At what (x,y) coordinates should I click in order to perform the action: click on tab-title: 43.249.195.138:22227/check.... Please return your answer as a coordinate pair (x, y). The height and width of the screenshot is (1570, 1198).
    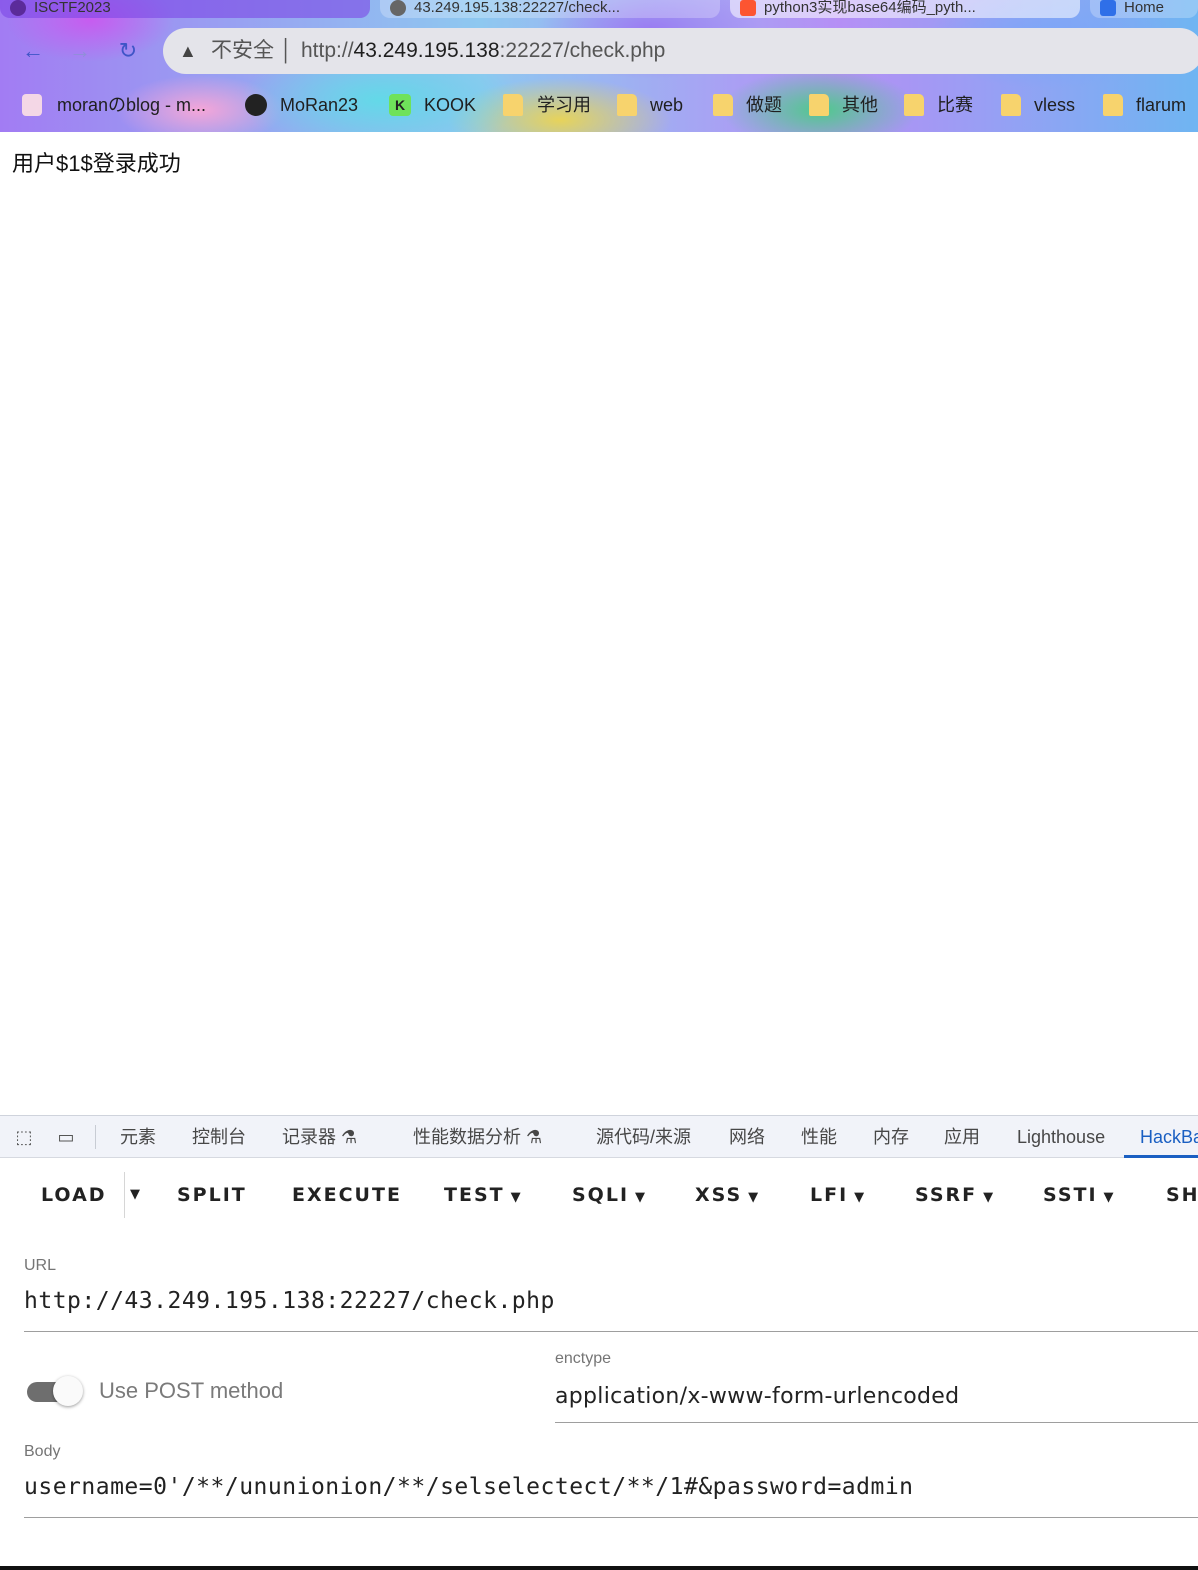
    Looking at the image, I should click on (517, 8).